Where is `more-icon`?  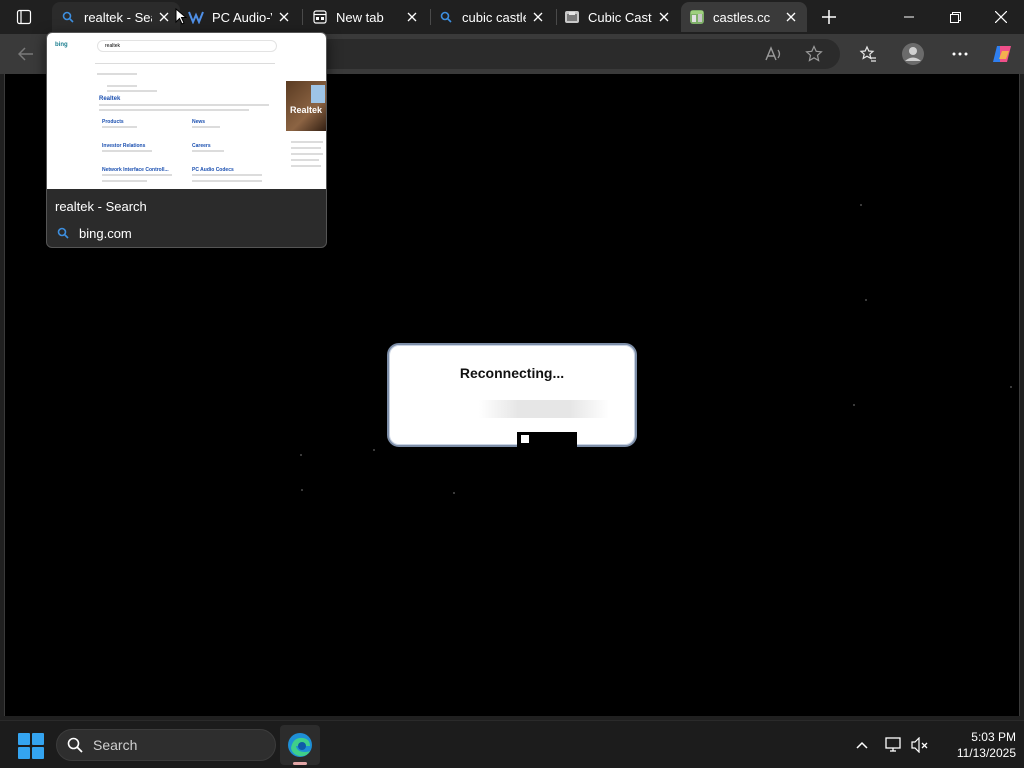
more-icon is located at coordinates (960, 54).